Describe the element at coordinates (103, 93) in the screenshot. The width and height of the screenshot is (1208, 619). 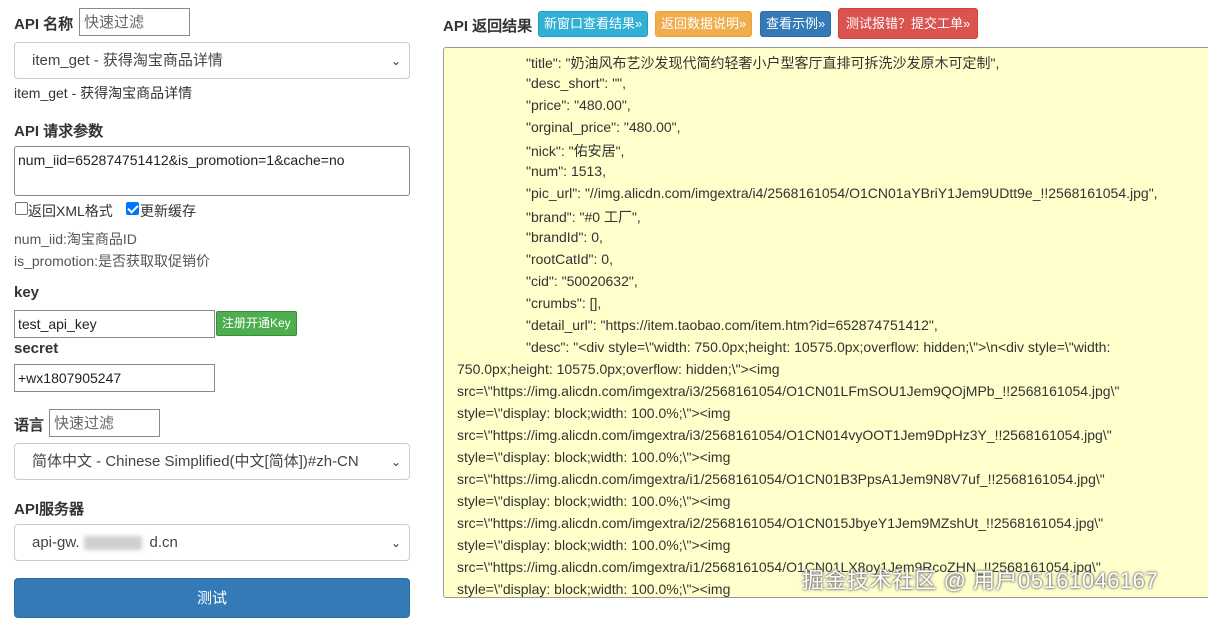
I see `api-select-caption: item_get - 获得淘宝商品详情` at that location.